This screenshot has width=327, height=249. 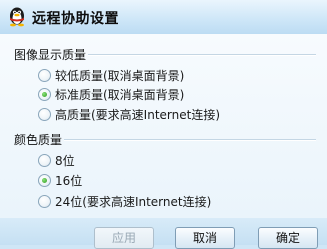 What do you see at coordinates (38, 140) in the screenshot?
I see `color-quality-heading: 颜色质量` at bounding box center [38, 140].